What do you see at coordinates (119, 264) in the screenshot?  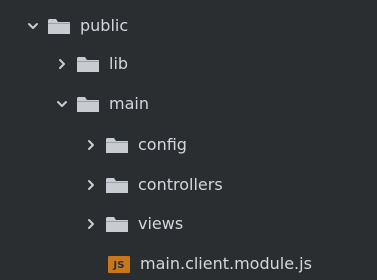 I see `js-file-icon: JS` at bounding box center [119, 264].